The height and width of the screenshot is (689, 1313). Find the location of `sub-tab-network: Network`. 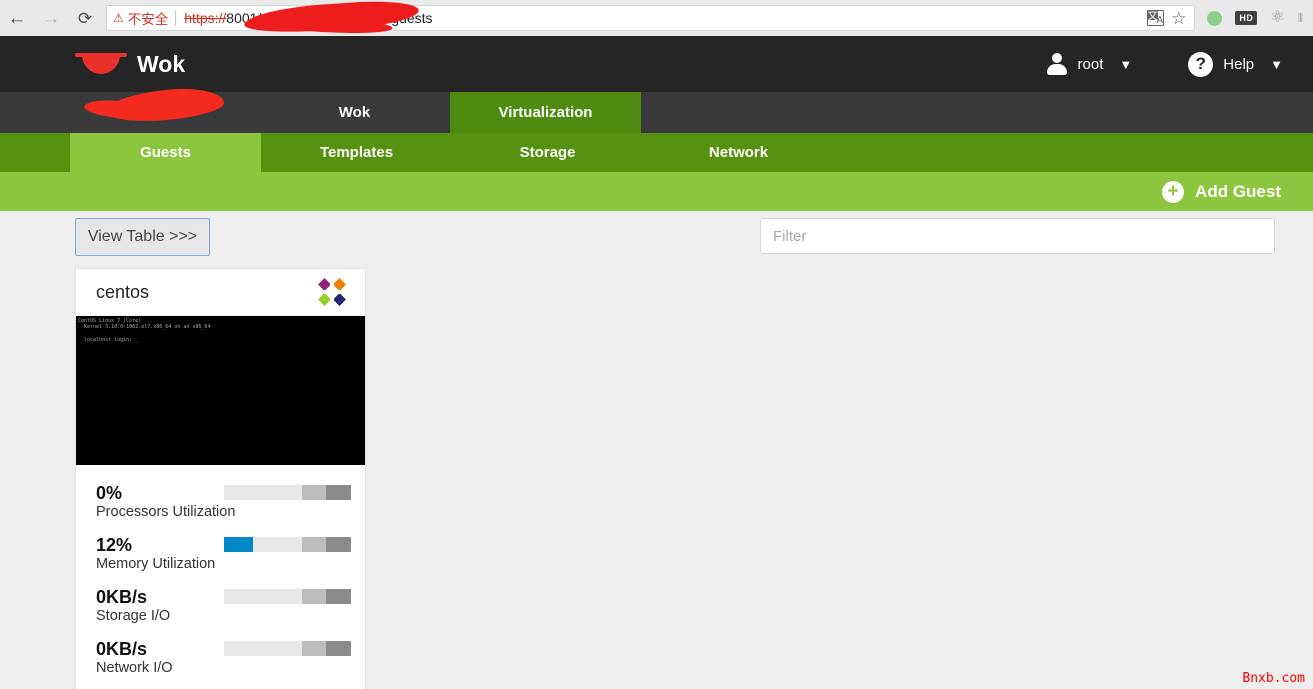

sub-tab-network: Network is located at coordinates (738, 152).